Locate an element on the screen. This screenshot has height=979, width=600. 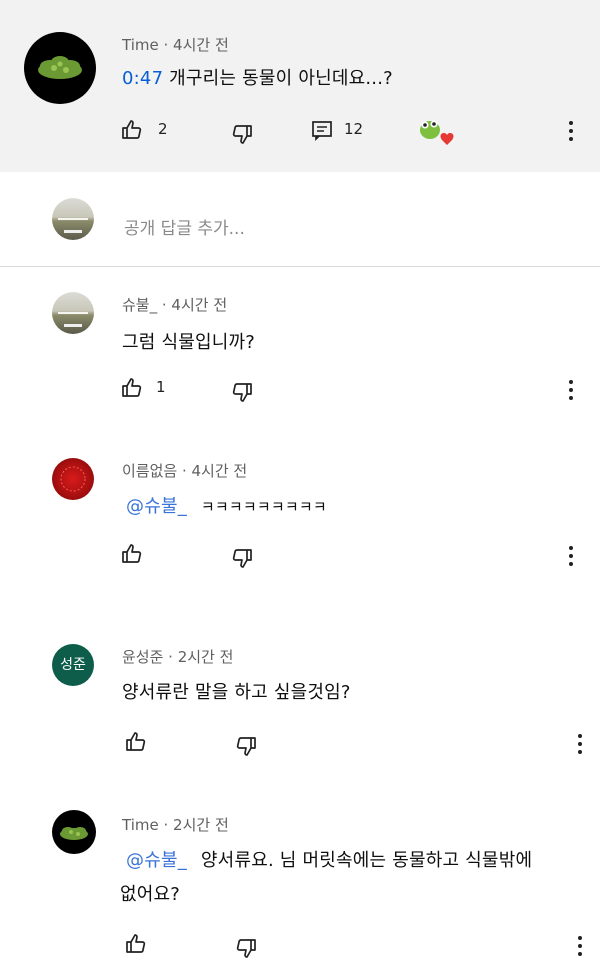
author-name: 이름없음 is located at coordinates (149, 471).